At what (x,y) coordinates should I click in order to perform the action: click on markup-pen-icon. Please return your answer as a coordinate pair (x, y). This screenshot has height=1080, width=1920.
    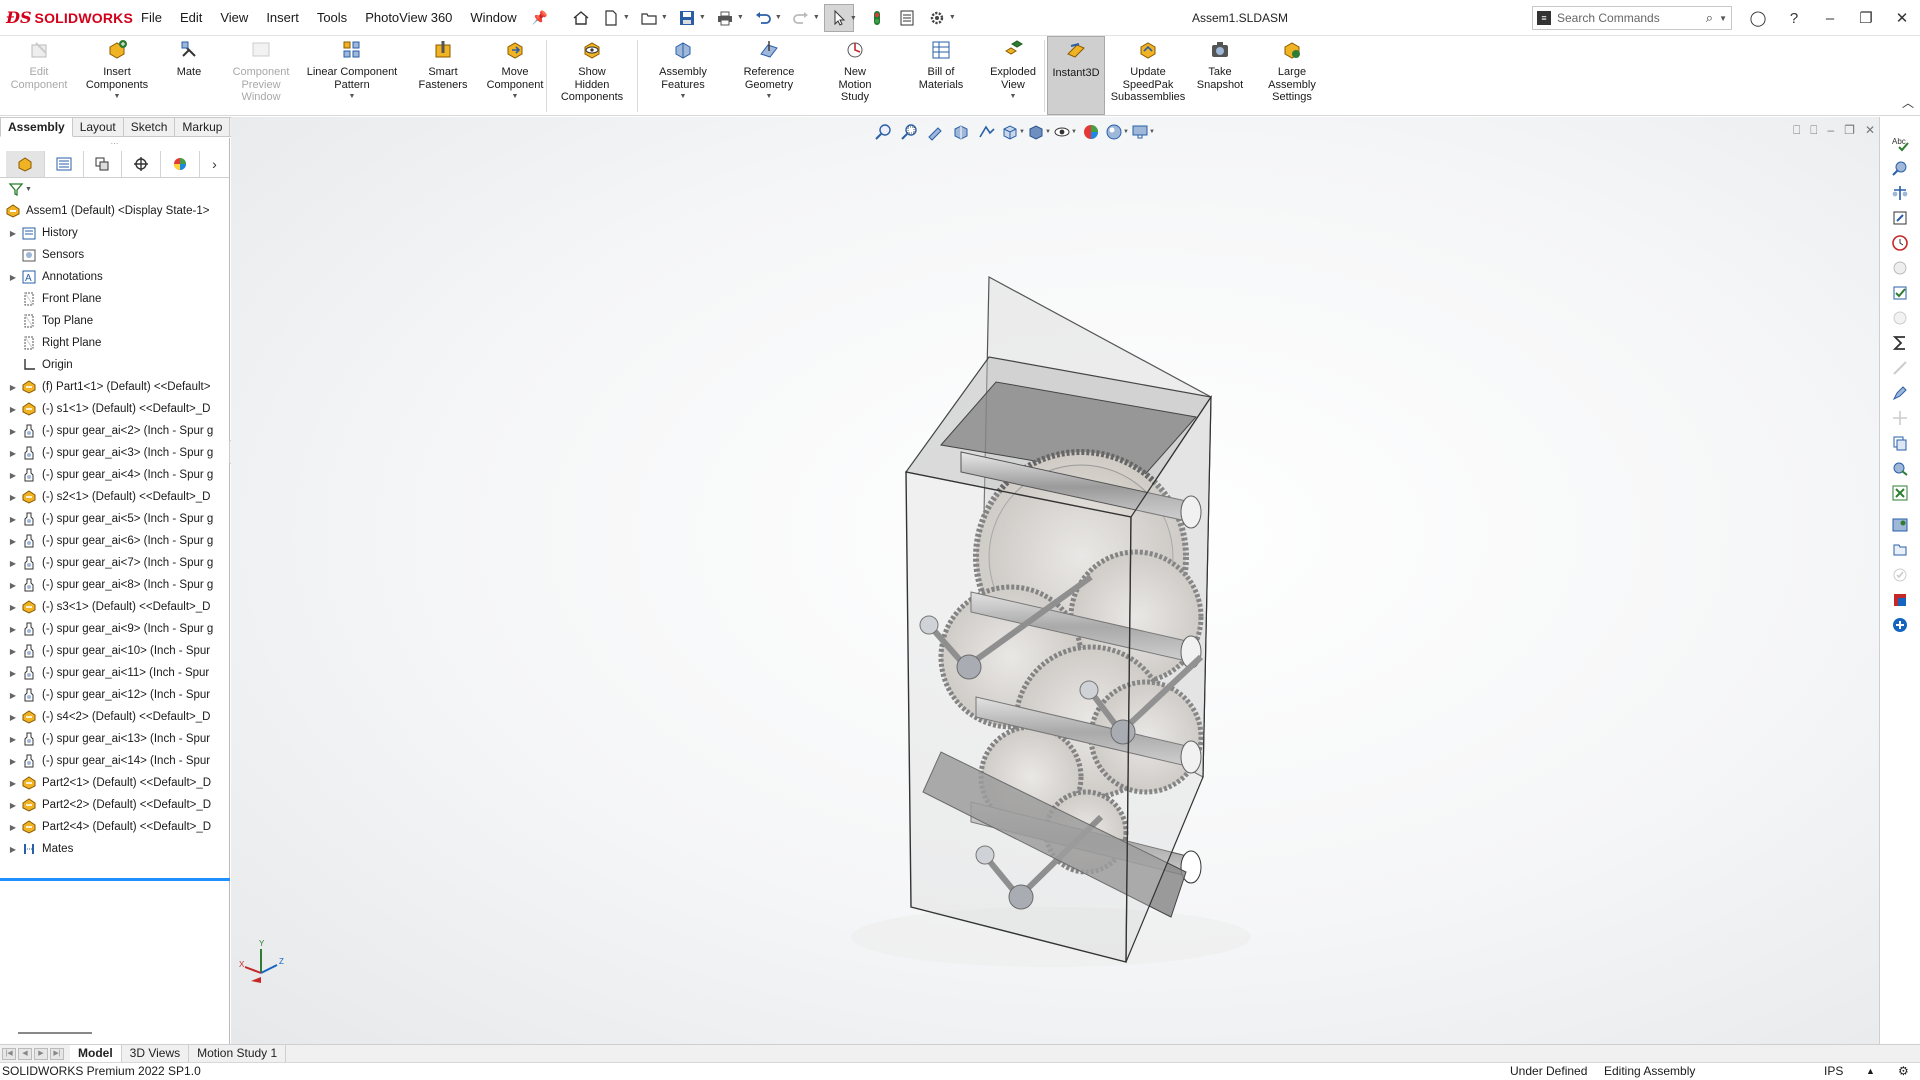
    Looking at the image, I should click on (1900, 393).